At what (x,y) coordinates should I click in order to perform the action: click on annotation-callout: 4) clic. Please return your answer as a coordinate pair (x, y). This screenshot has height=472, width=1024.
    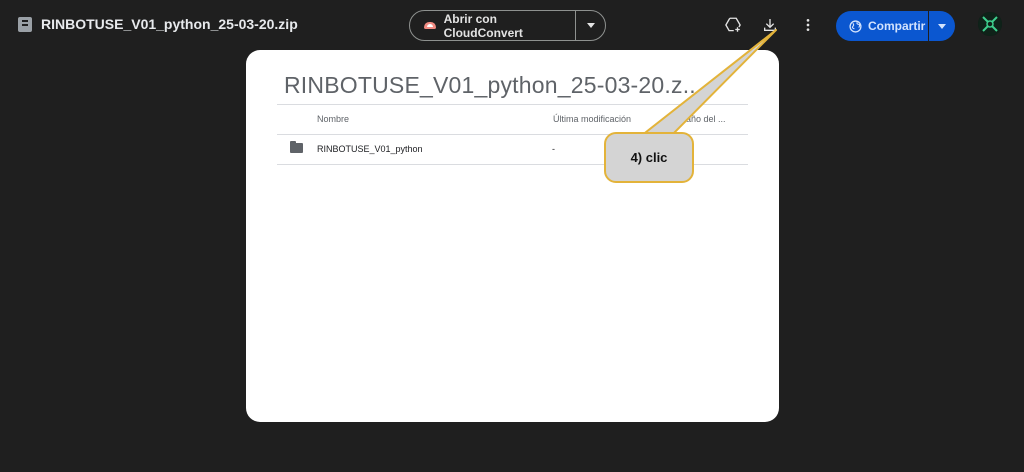
    Looking at the image, I should click on (649, 157).